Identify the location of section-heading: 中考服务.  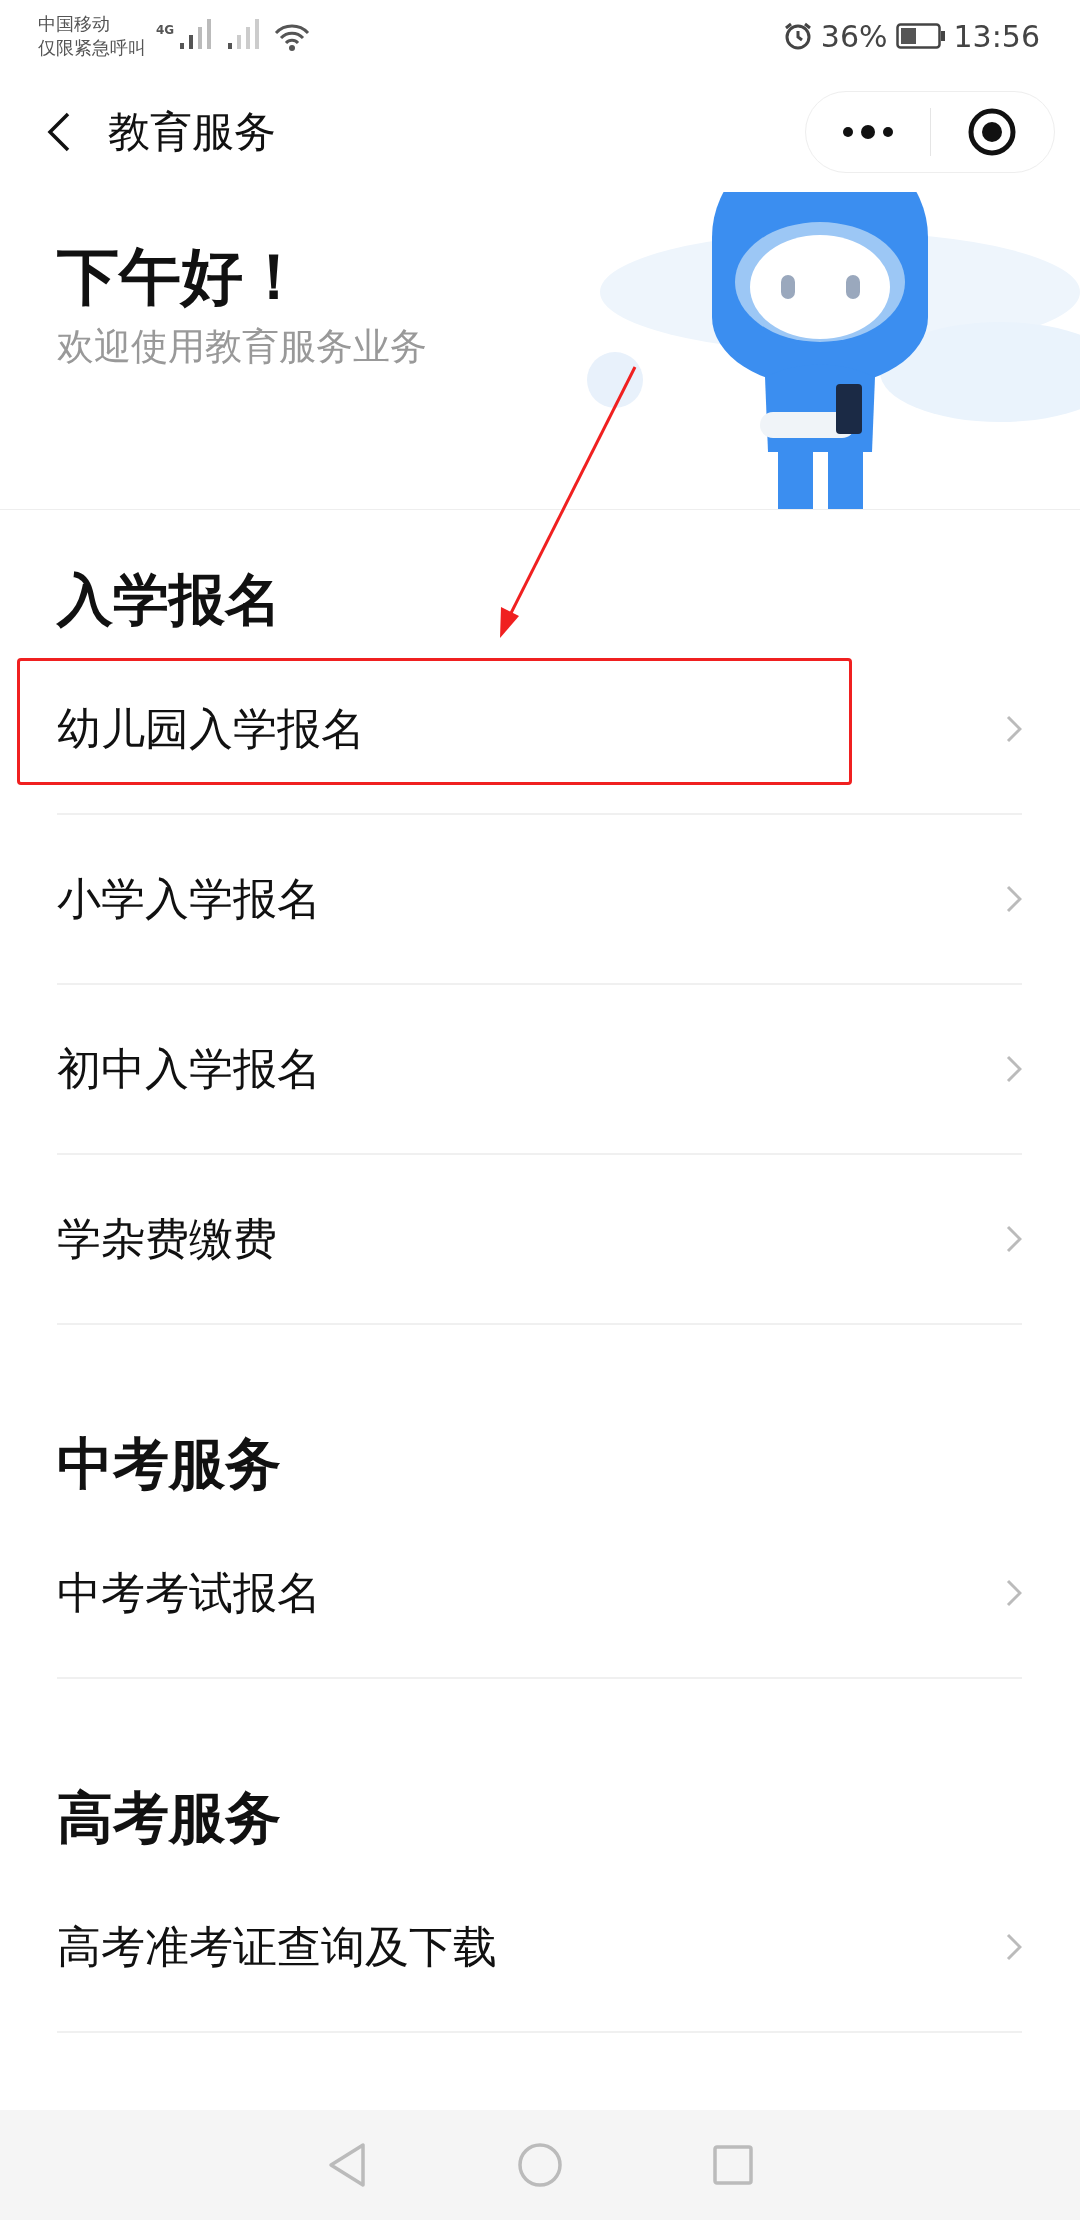
(169, 1464).